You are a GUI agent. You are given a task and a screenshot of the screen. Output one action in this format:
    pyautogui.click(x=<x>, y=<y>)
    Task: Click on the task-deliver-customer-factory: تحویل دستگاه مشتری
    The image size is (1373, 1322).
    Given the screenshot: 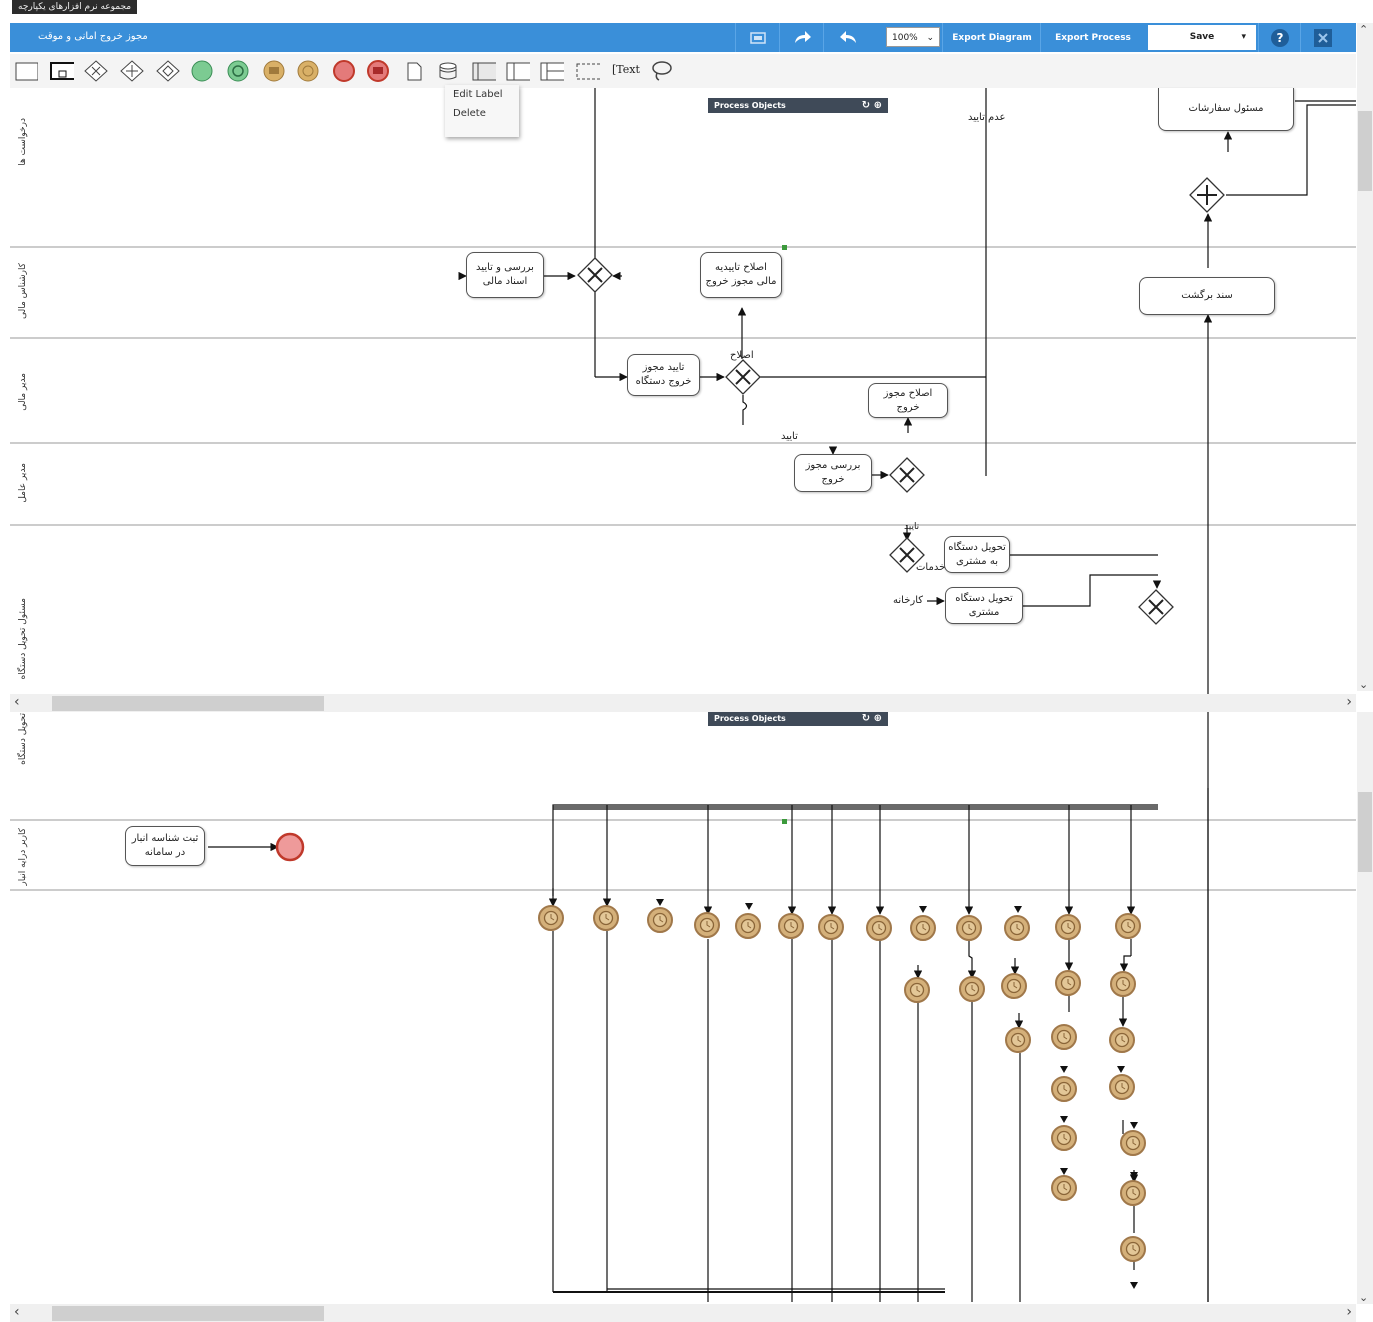 What is the action you would take?
    pyautogui.click(x=984, y=605)
    